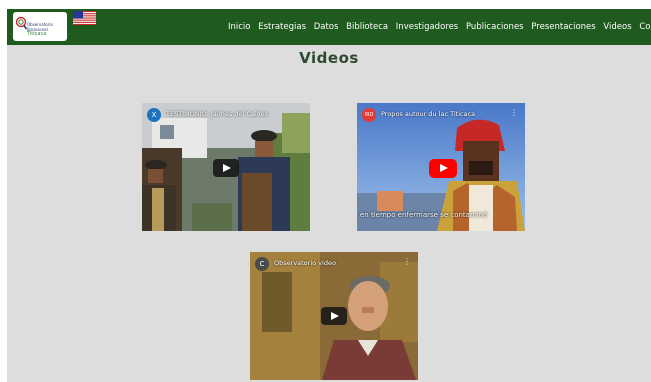 This screenshot has width=651, height=382. I want to click on video-title: TESTIMONIO: Jaímes del Caldes, so click(217, 114).